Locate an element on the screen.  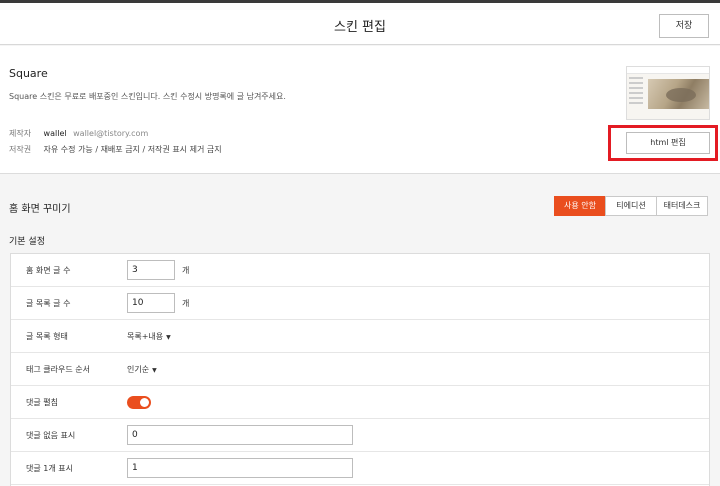
comment-expand-toggle is located at coordinates (139, 402).